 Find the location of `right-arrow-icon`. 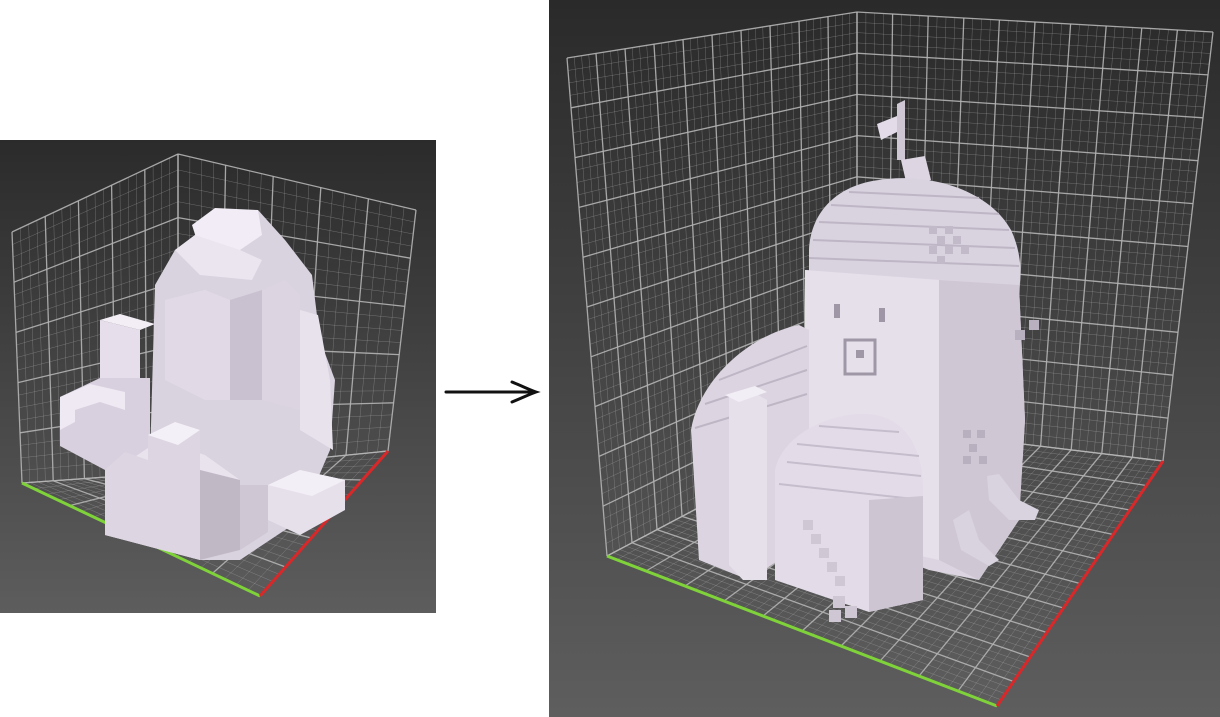

right-arrow-icon is located at coordinates (492, 392).